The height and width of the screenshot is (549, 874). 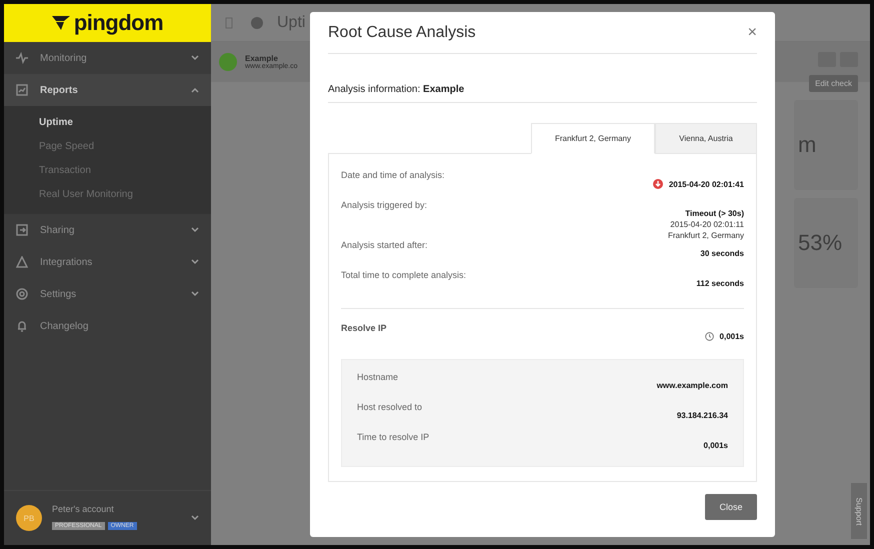 I want to click on logo-icon, so click(x=61, y=23).